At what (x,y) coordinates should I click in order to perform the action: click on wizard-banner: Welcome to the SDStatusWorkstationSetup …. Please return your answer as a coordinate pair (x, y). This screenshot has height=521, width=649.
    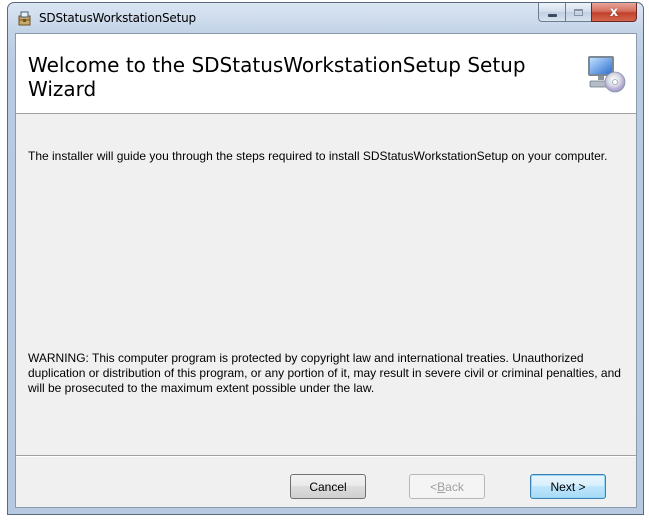
    Looking at the image, I should click on (326, 74).